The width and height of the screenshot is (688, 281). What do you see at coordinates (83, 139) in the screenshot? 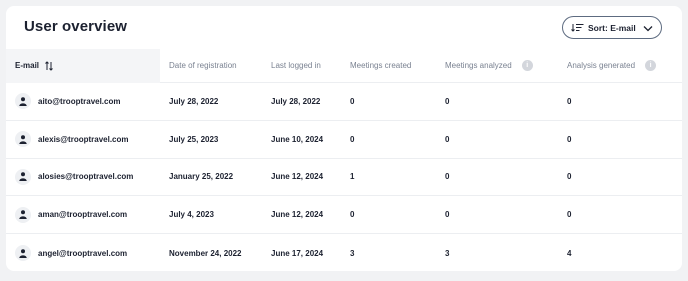
I see `email-cell: alexis@trooptravel.com` at bounding box center [83, 139].